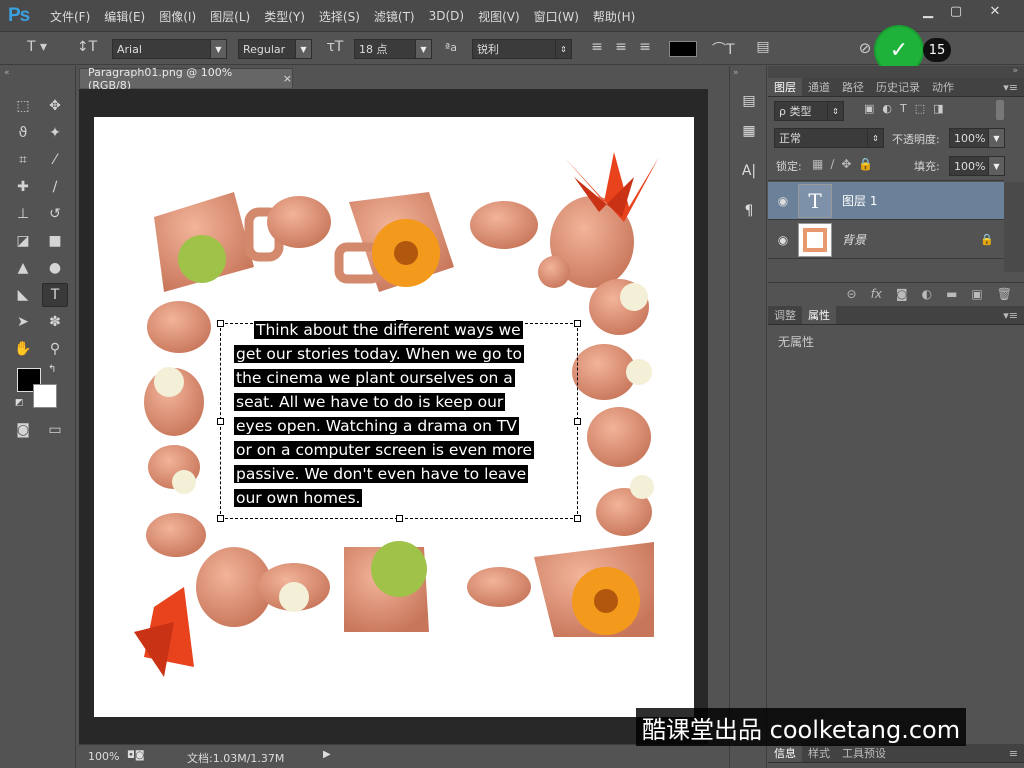  I want to click on zoom-tool-icon: ⚲, so click(55, 349).